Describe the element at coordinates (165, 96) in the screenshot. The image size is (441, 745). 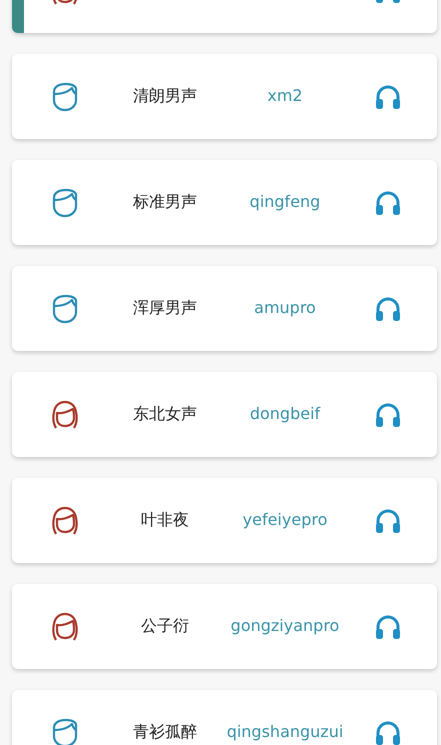
I see `voice-name: 清朗男声` at that location.